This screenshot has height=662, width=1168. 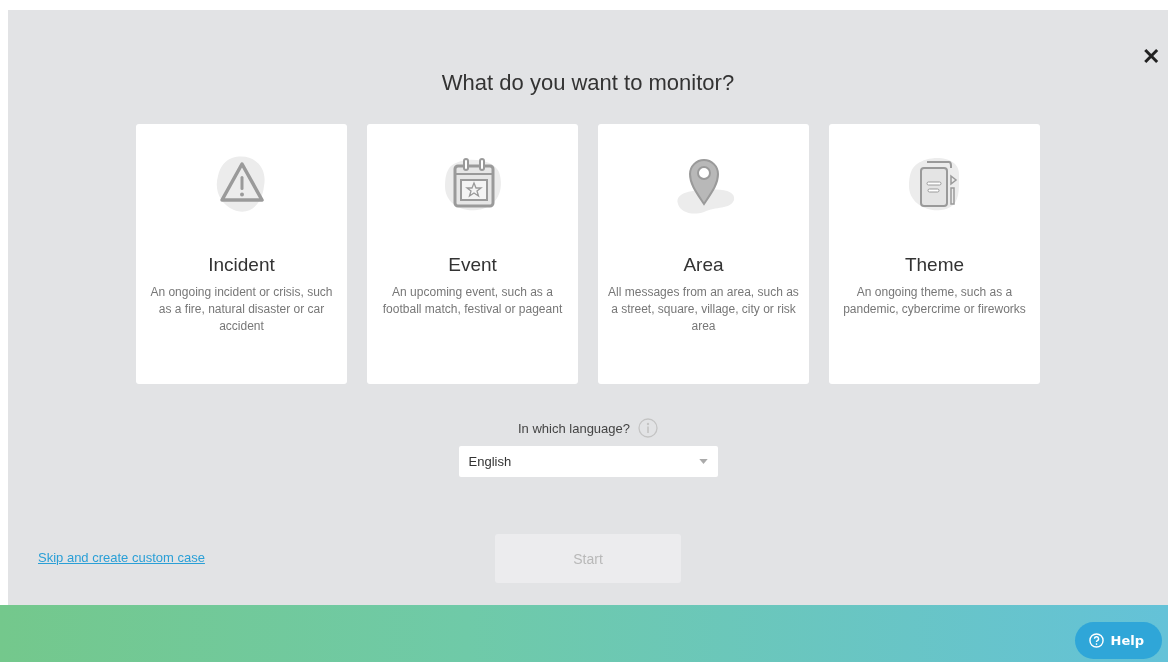 I want to click on card-description: An ongoing incident or crisis, such as a fire, natural disaster or car accident, so click(x=241, y=309).